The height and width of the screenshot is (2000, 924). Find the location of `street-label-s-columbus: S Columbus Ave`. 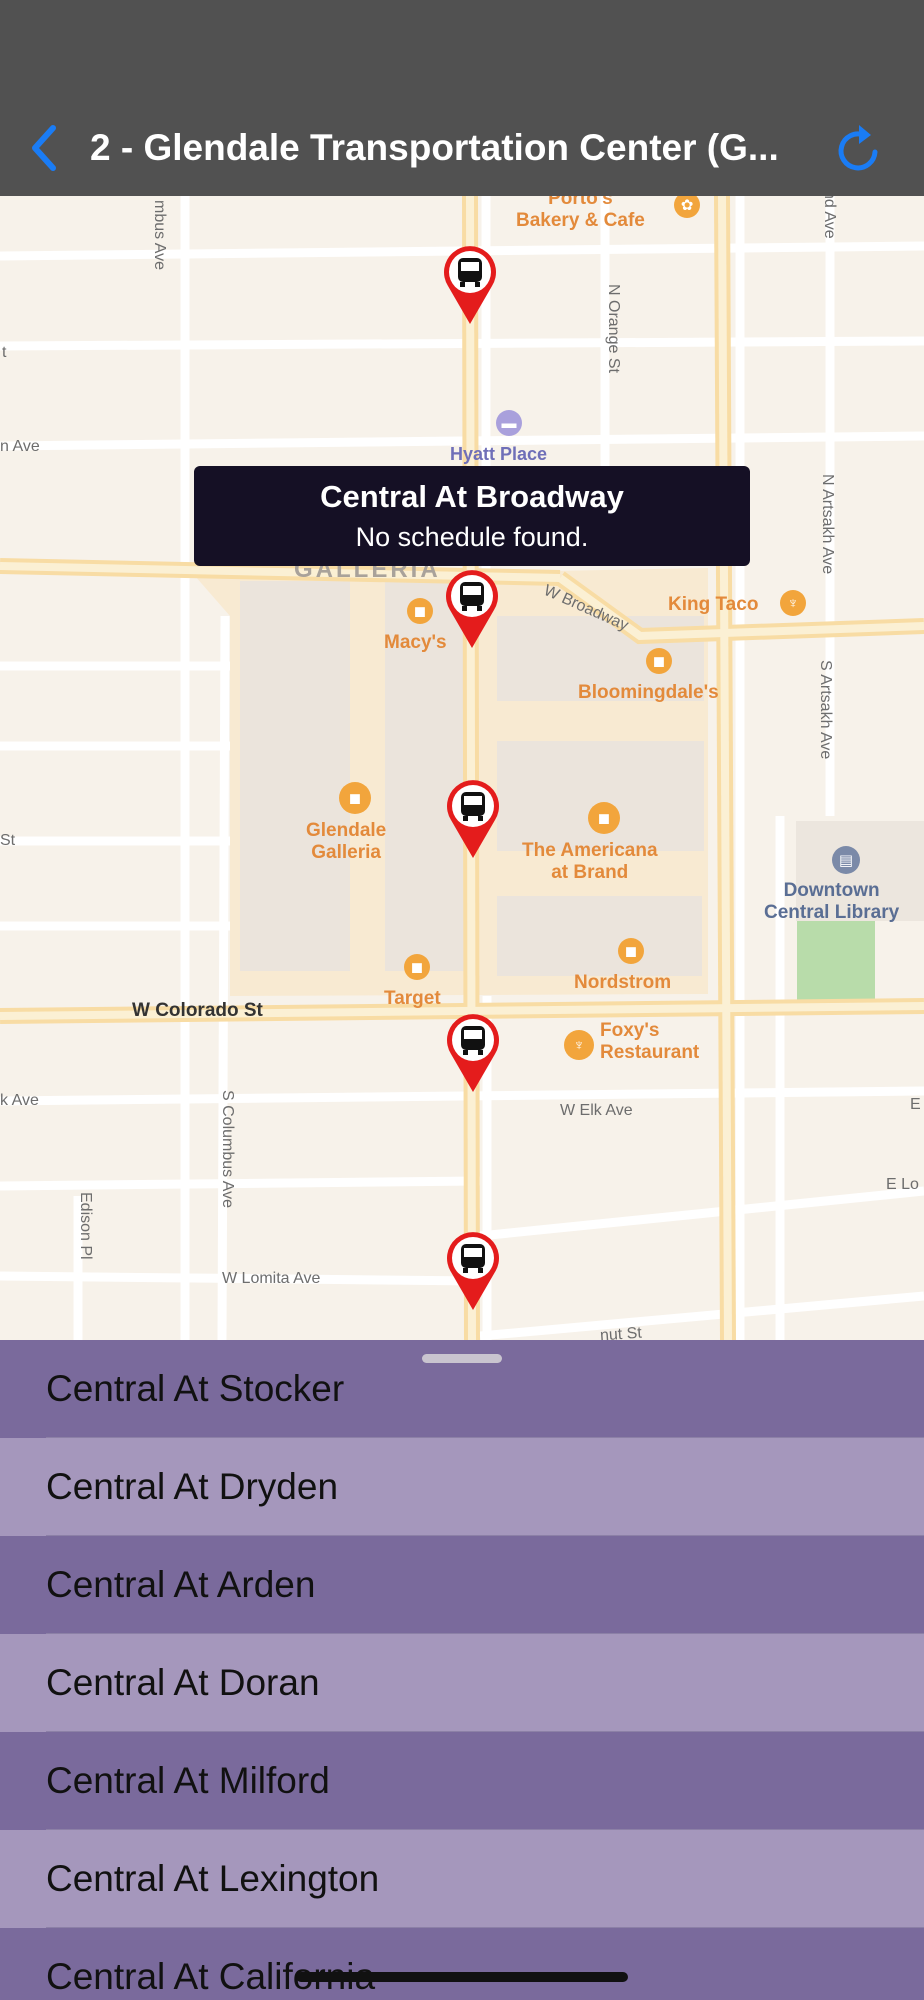

street-label-s-columbus: S Columbus Ave is located at coordinates (227, 1149).